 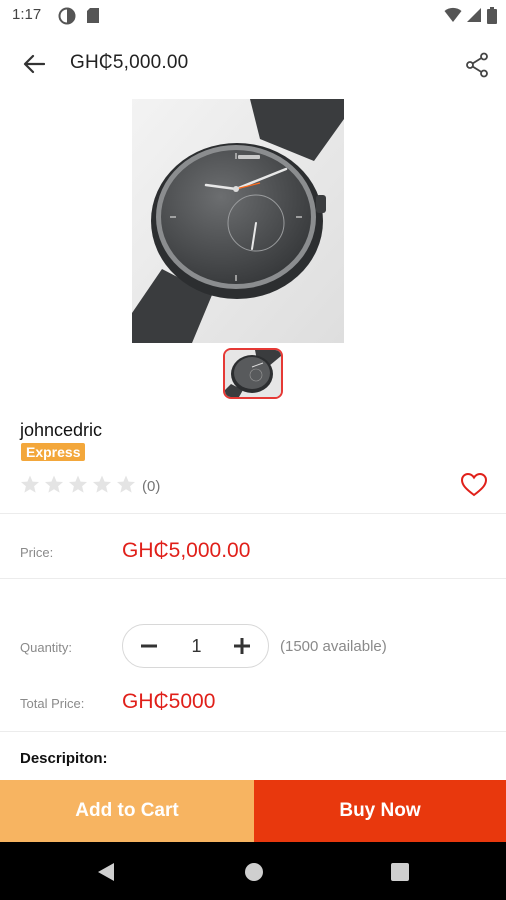 I want to click on decrease-quantity-button, so click(x=149, y=646).